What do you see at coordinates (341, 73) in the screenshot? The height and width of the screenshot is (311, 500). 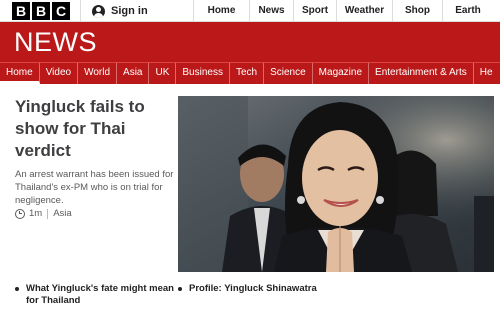 I see `section-tab-magazine: Magazine` at bounding box center [341, 73].